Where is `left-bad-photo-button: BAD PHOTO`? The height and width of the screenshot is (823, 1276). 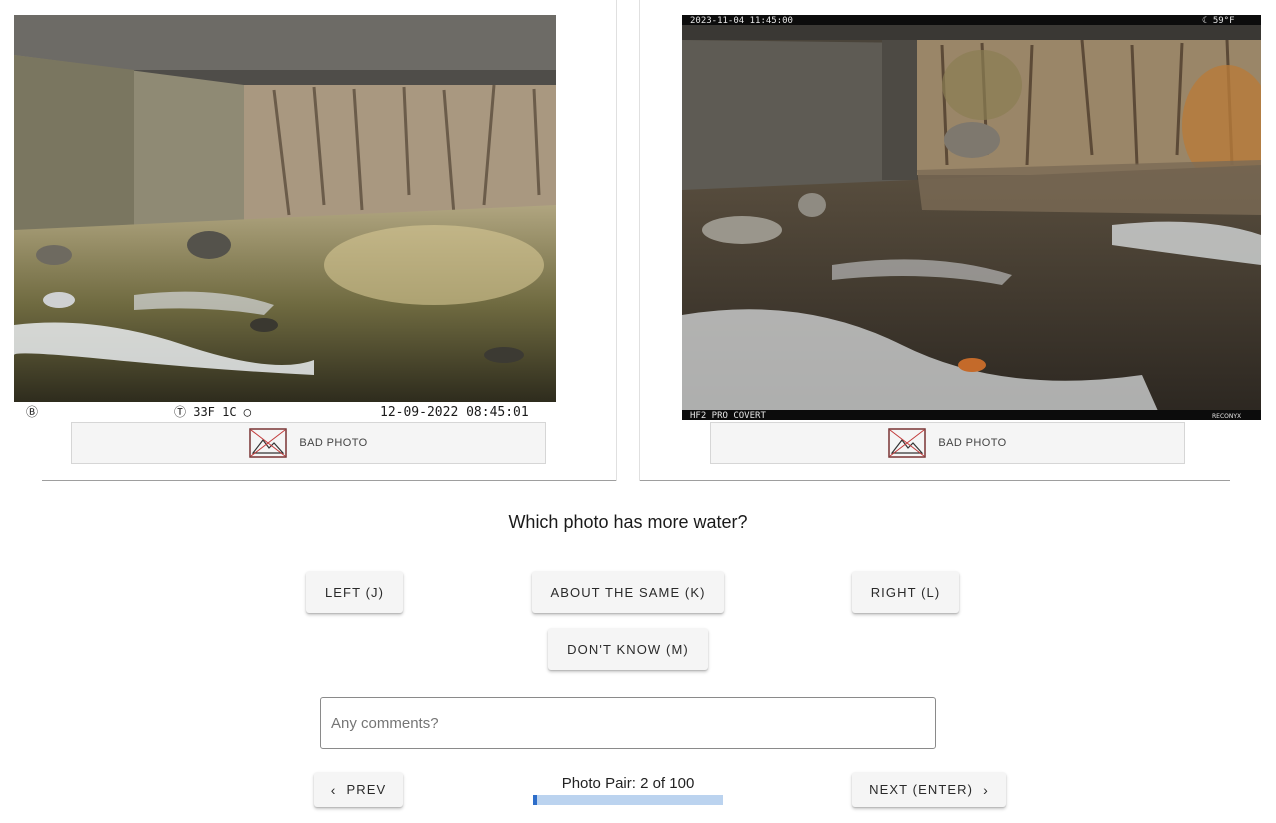
left-bad-photo-button: BAD PHOTO is located at coordinates (308, 443).